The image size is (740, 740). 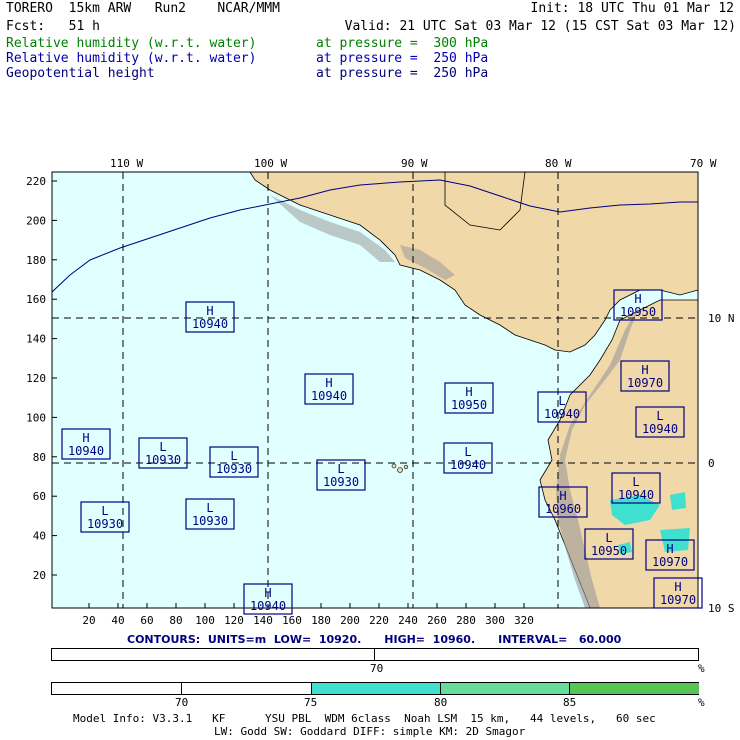 I want to click on x-tick-label: 60, so click(x=146, y=620).